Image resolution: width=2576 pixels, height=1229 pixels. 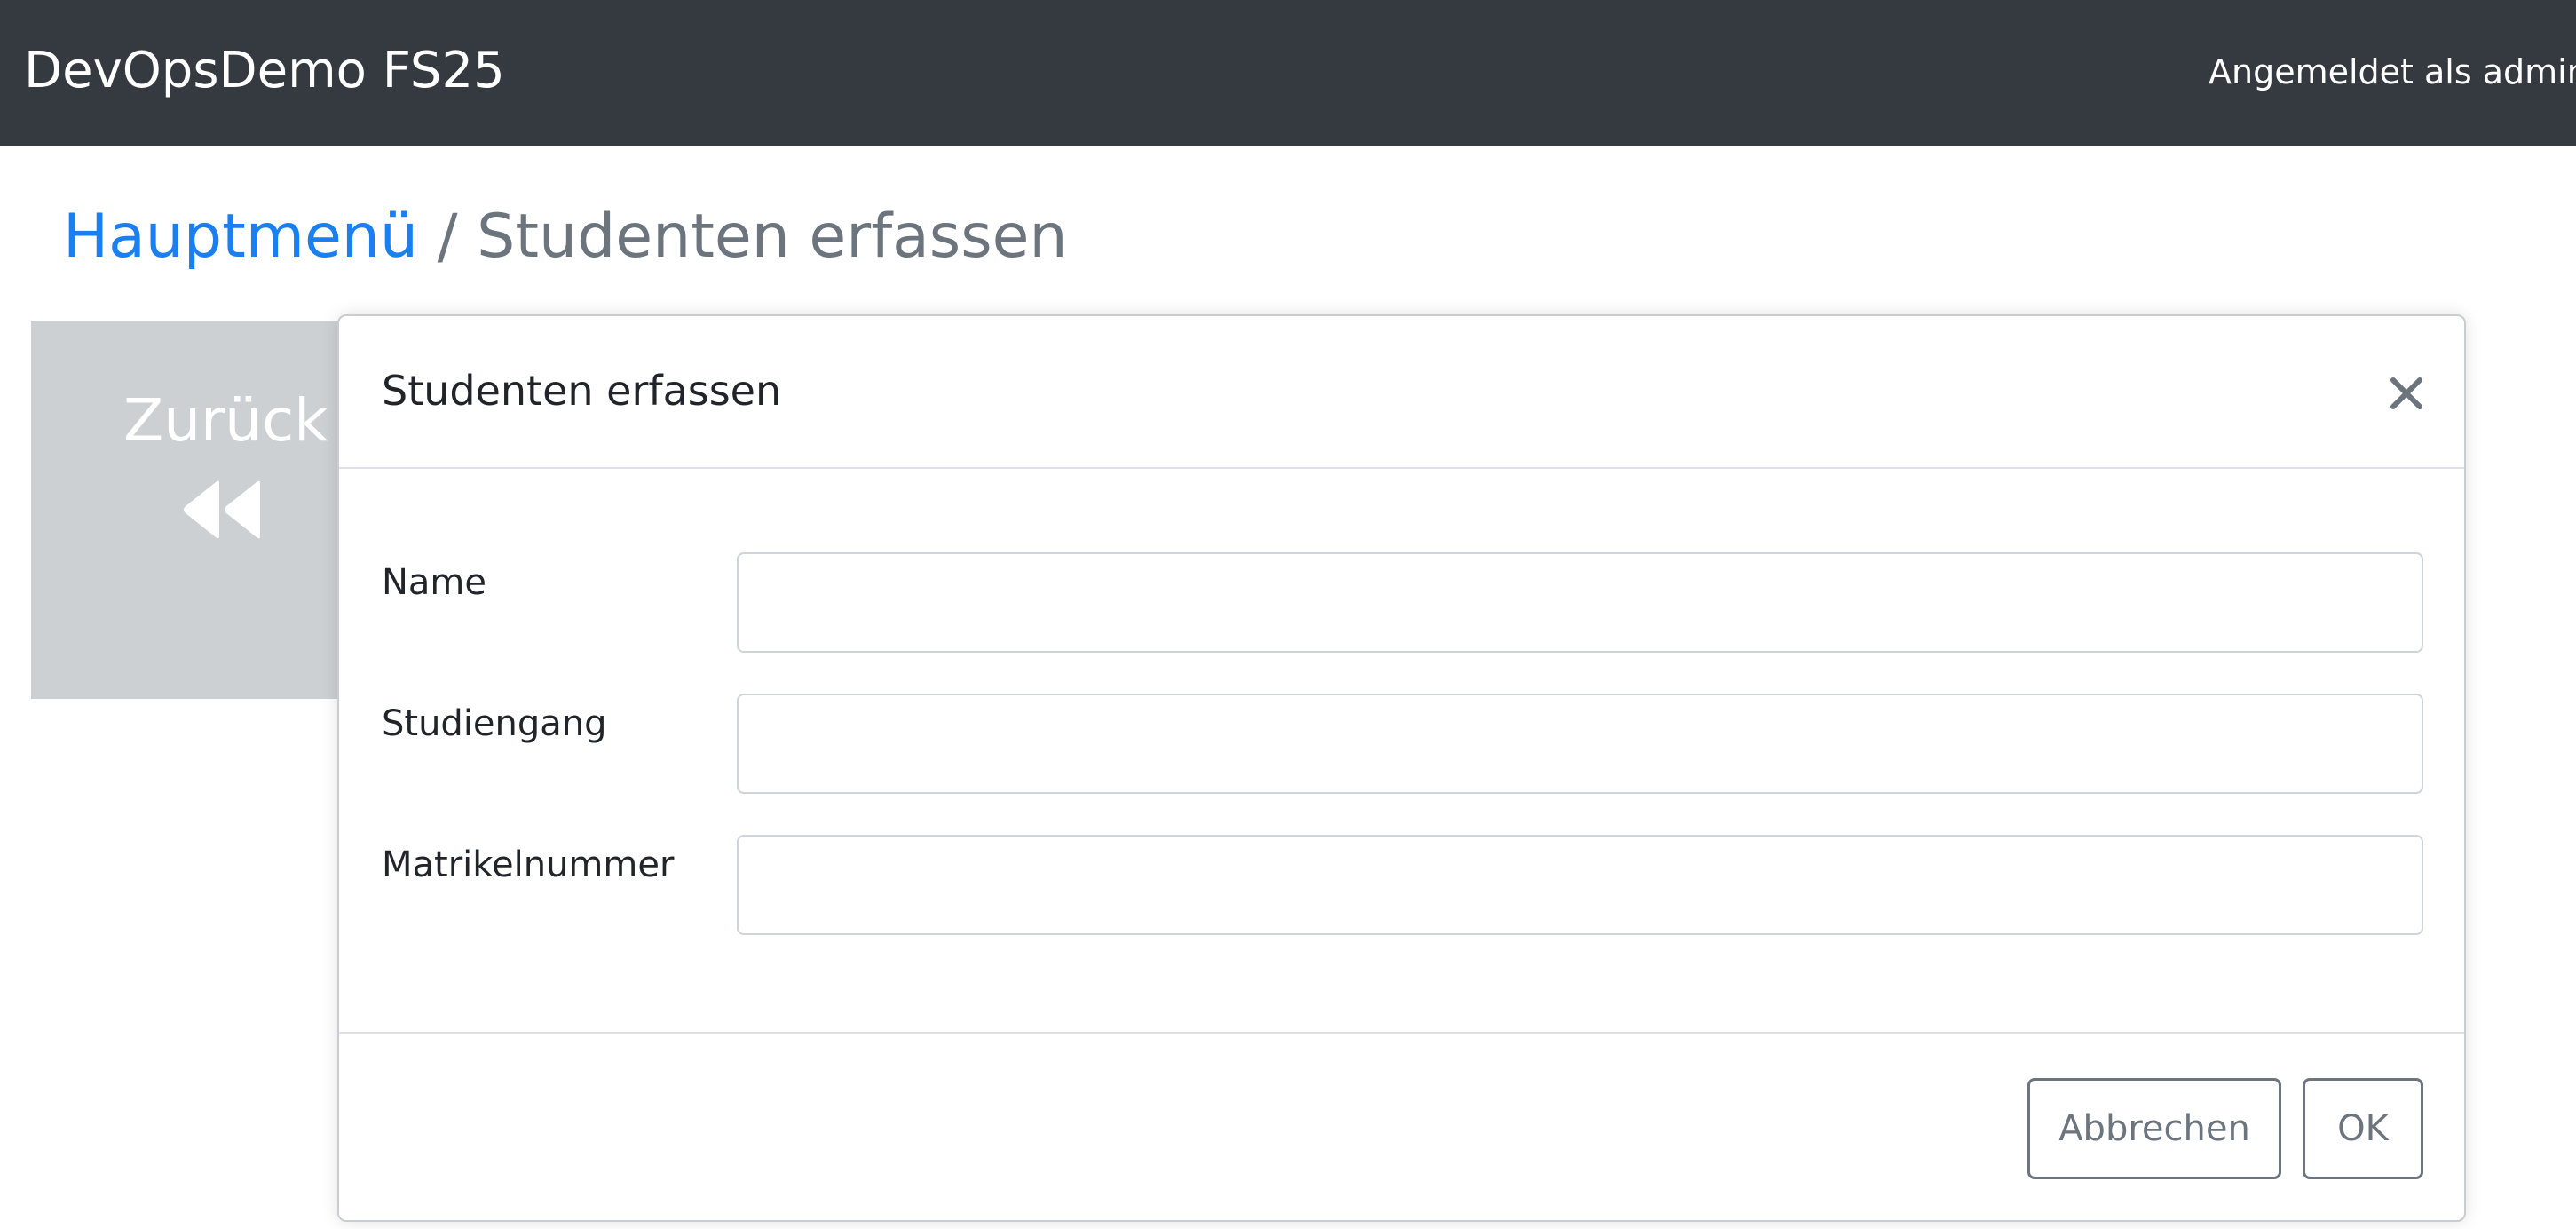 I want to click on form-row-matrikelnummer: Matrikelnummer, so click(x=1401, y=886).